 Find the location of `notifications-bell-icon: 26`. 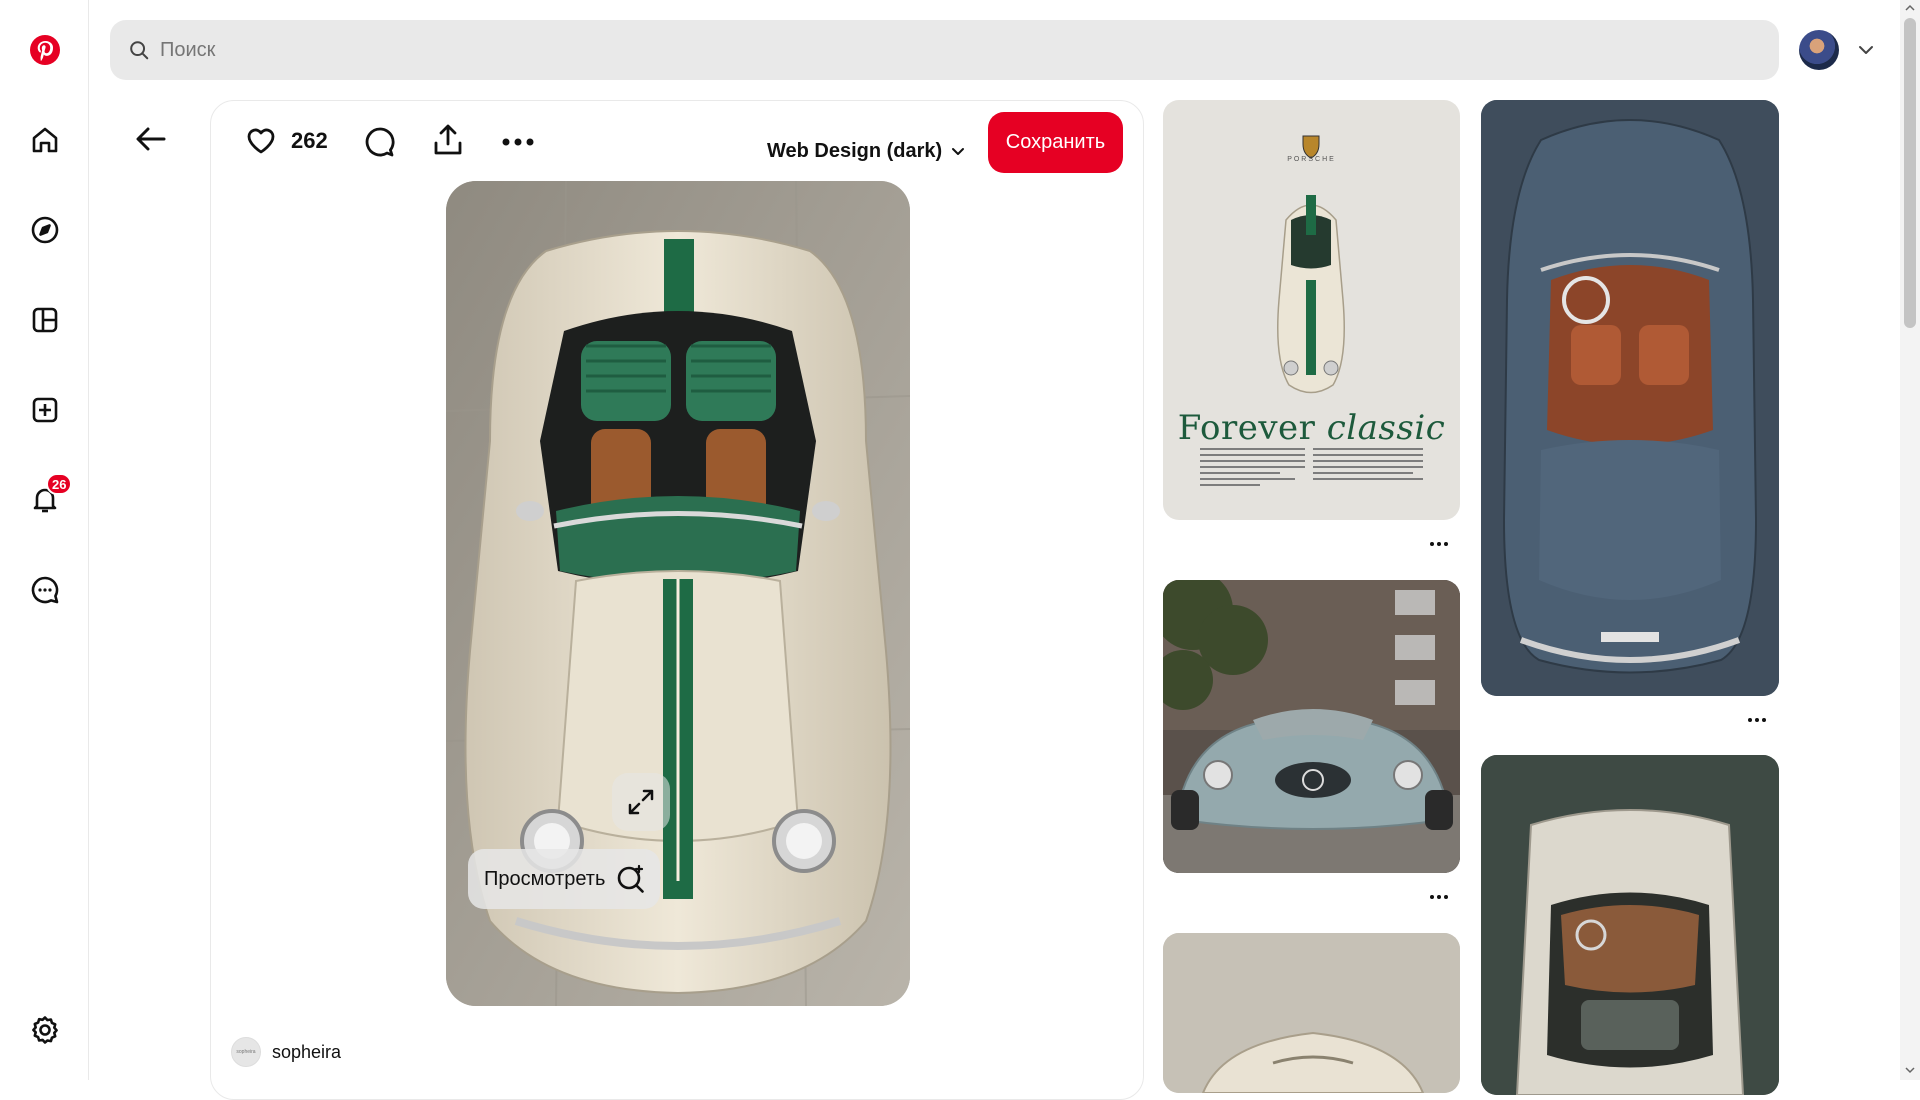

notifications-bell-icon: 26 is located at coordinates (47, 497).